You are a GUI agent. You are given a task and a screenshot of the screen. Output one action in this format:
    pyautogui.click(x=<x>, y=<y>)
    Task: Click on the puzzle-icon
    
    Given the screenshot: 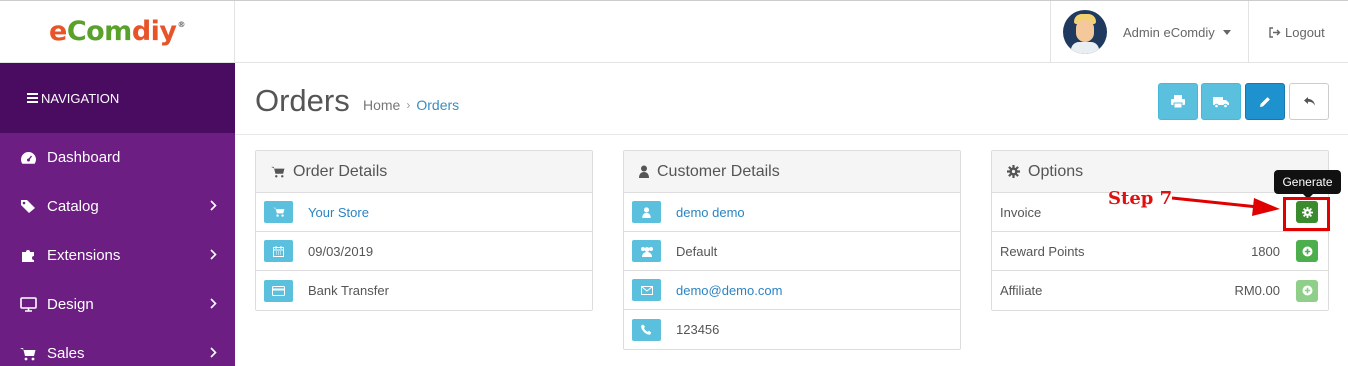 What is the action you would take?
    pyautogui.click(x=28, y=255)
    